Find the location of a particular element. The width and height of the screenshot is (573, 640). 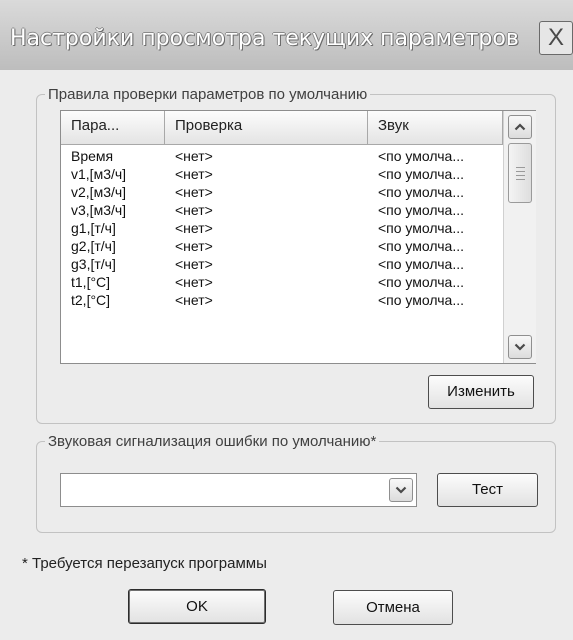

change-button: Изменить is located at coordinates (481, 392).